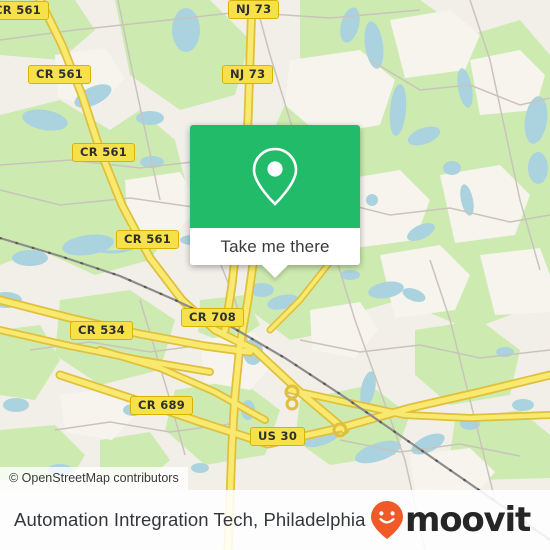  Describe the element at coordinates (104, 152) in the screenshot. I see `road-shield-cr561-mid: CR 561` at that location.